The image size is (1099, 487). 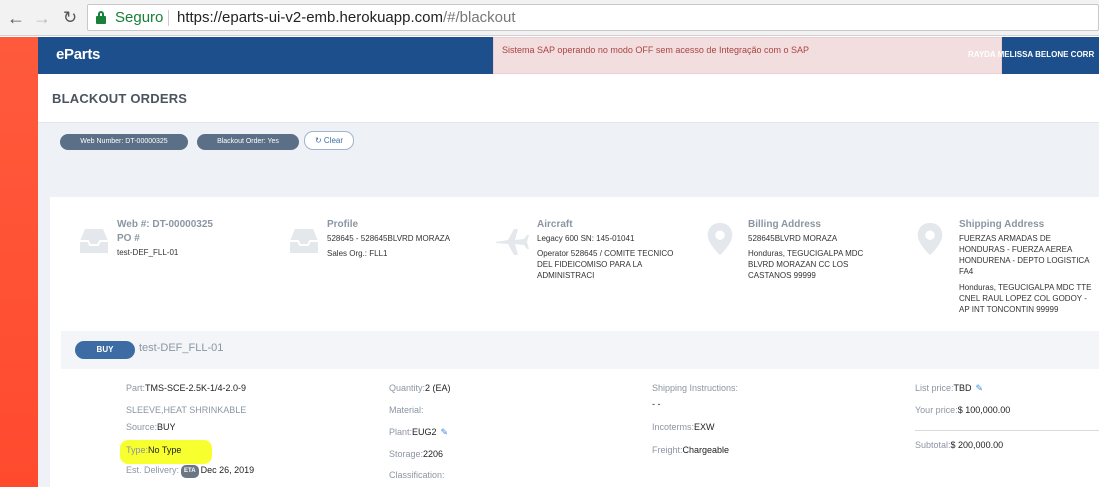 I want to click on profile-line: 528645 - 528645BLVRD MORAZA, so click(x=389, y=238).